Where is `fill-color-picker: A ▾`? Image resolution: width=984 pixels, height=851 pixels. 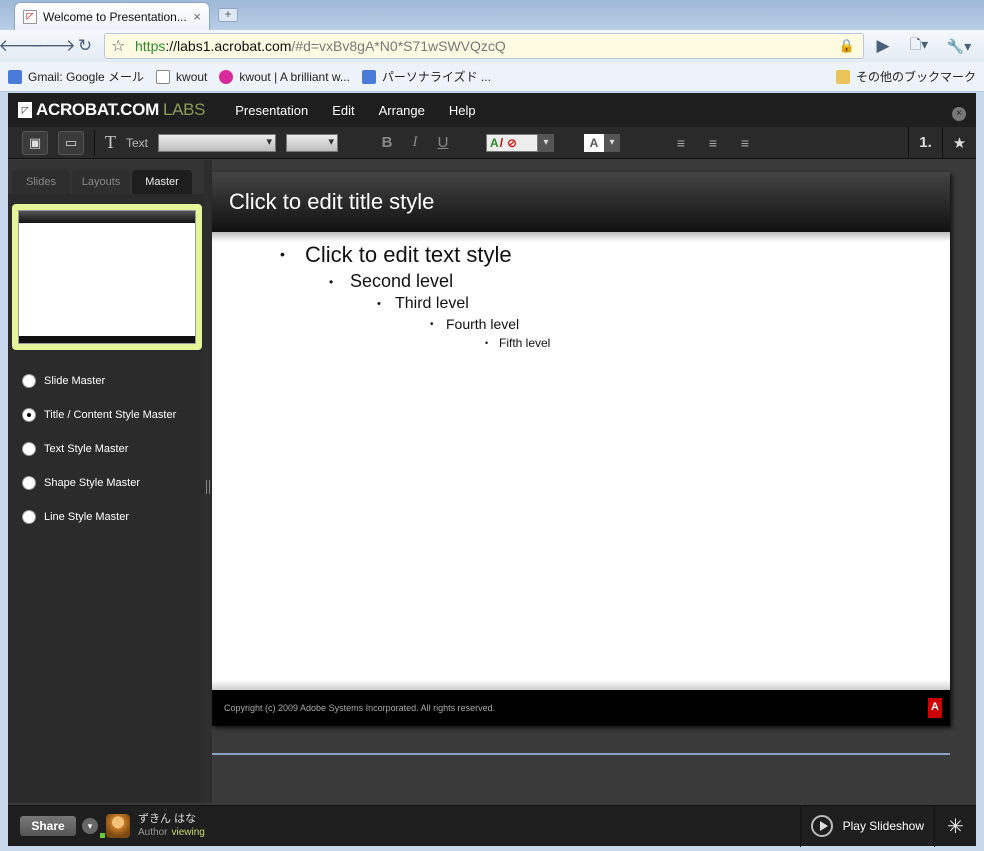
fill-color-picker: A ▾ is located at coordinates (602, 142).